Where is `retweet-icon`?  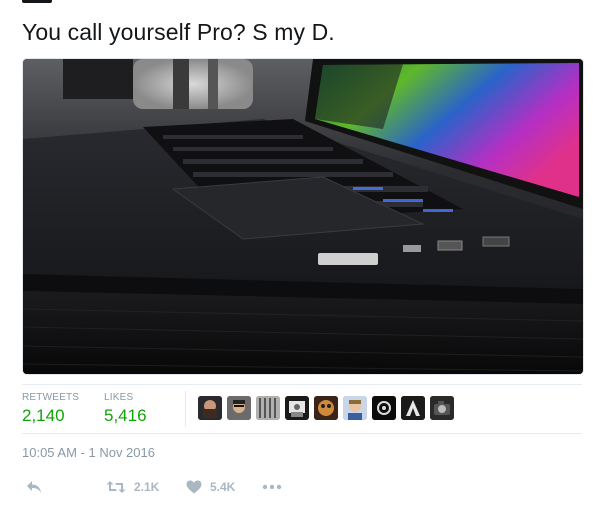
retweet-icon is located at coordinates (116, 487).